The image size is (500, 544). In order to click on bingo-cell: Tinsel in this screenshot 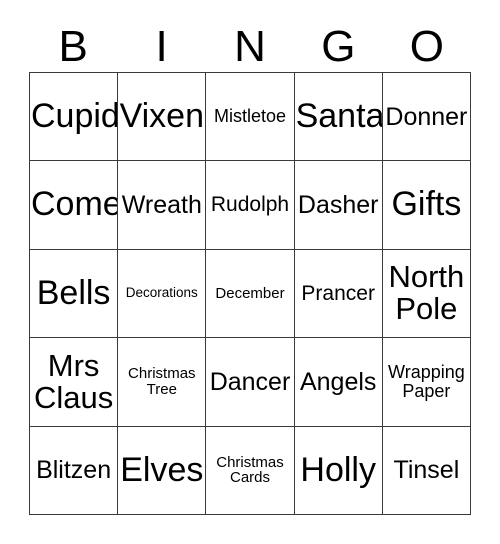, I will do `click(426, 470)`.